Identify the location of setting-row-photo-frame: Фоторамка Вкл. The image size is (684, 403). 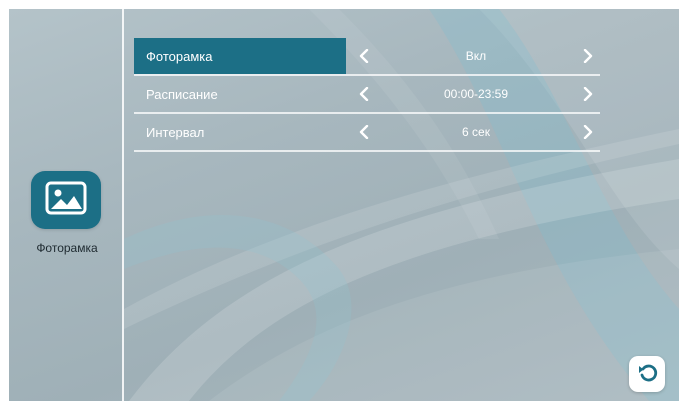
(367, 57).